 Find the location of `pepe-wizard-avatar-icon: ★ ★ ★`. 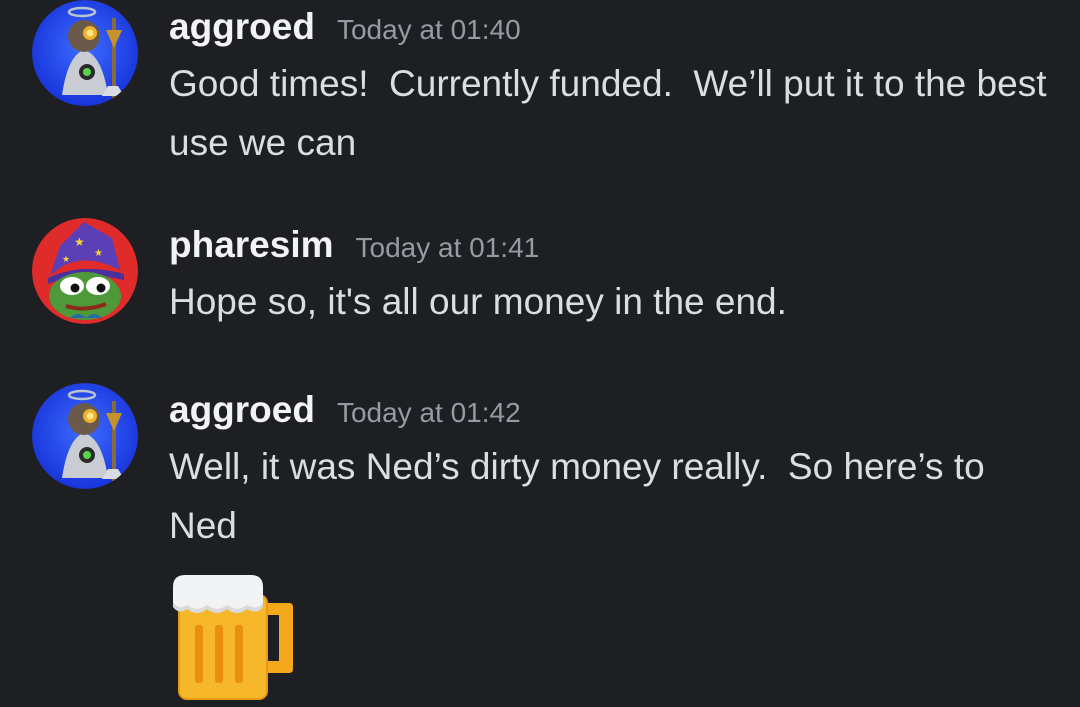

pepe-wizard-avatar-icon: ★ ★ ★ is located at coordinates (85, 271).